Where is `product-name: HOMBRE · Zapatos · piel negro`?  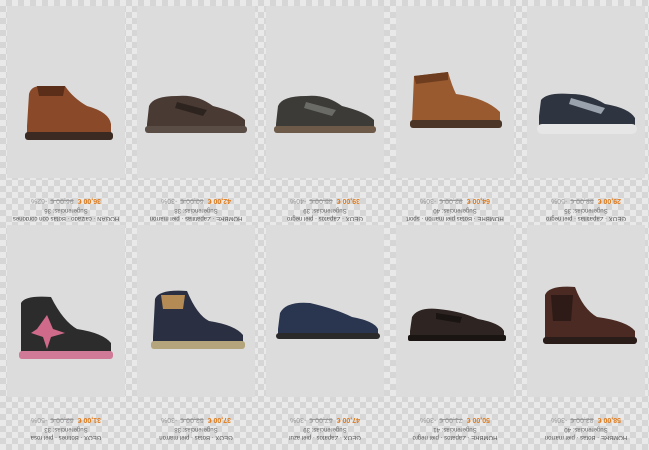
product-name: HOMBRE · Zapatos · piel negro is located at coordinates (455, 437).